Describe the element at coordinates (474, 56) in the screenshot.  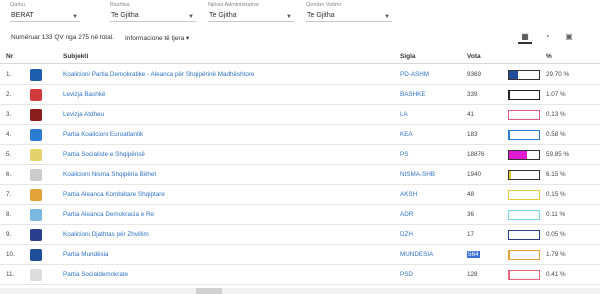
I see `header-vota: Vota` at that location.